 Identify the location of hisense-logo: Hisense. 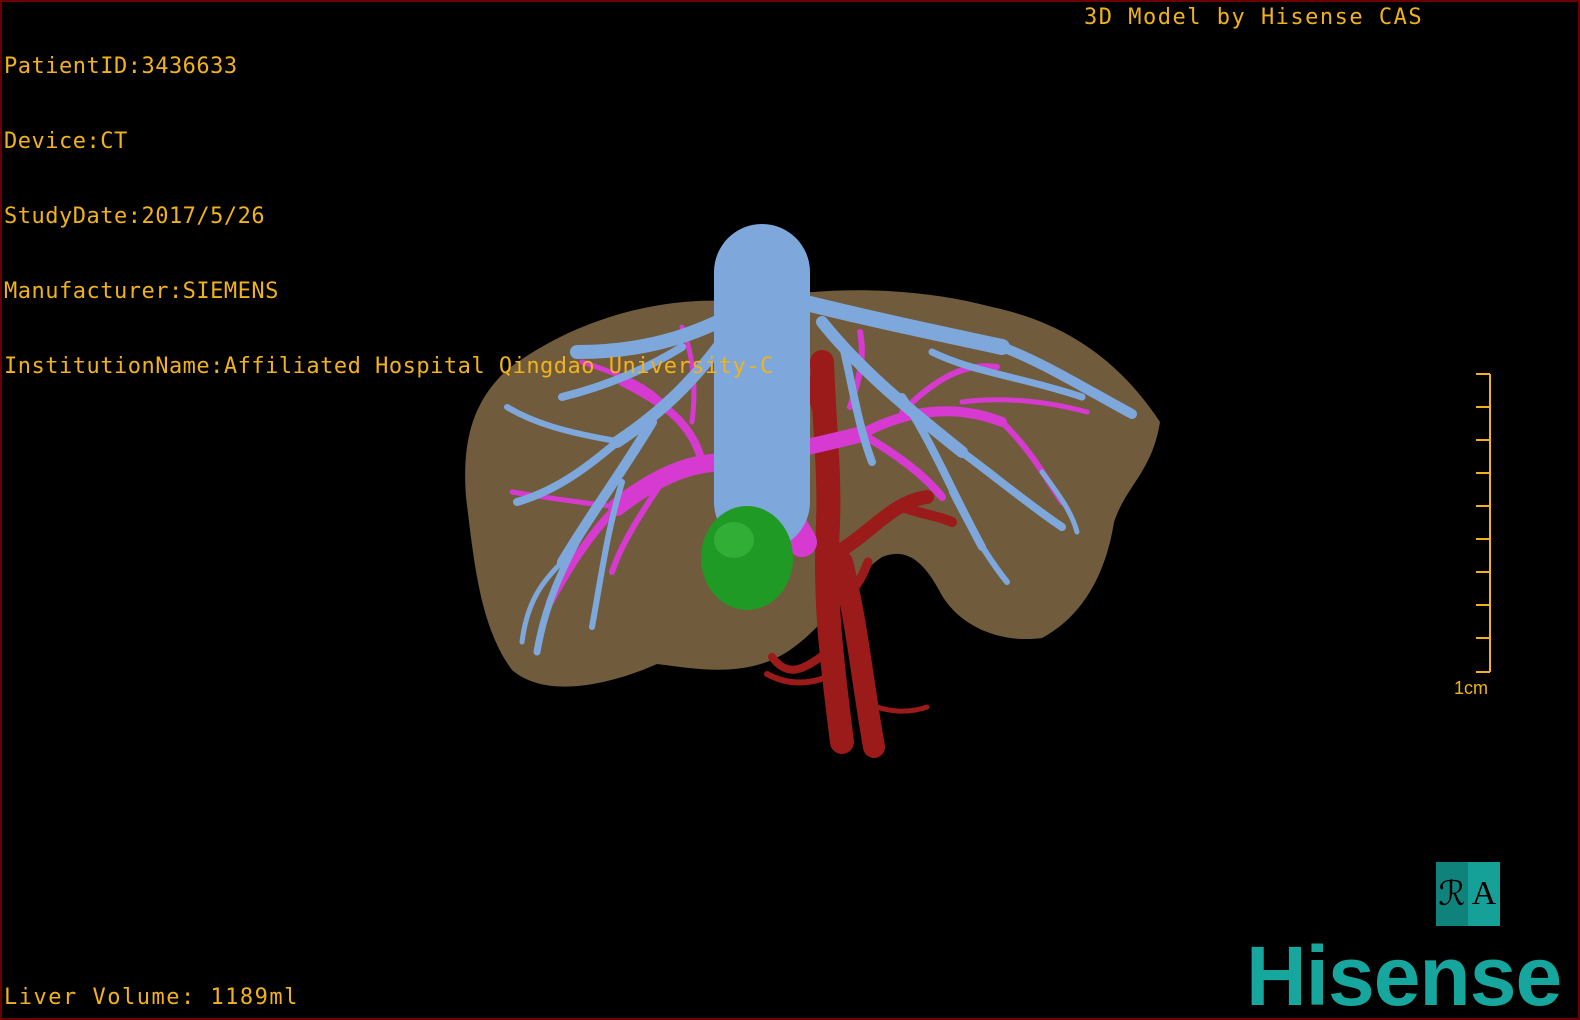
(1404, 974).